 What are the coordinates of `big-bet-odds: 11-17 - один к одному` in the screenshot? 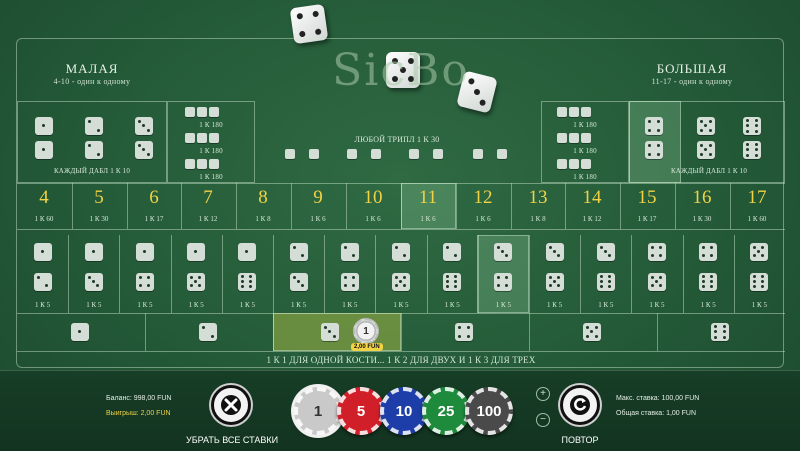 It's located at (692, 81).